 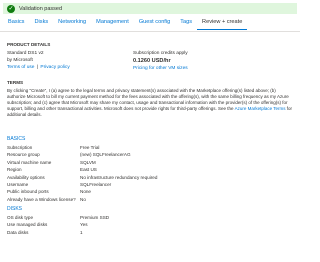 I want to click on tab-disks: Disks, so click(x=41, y=23).